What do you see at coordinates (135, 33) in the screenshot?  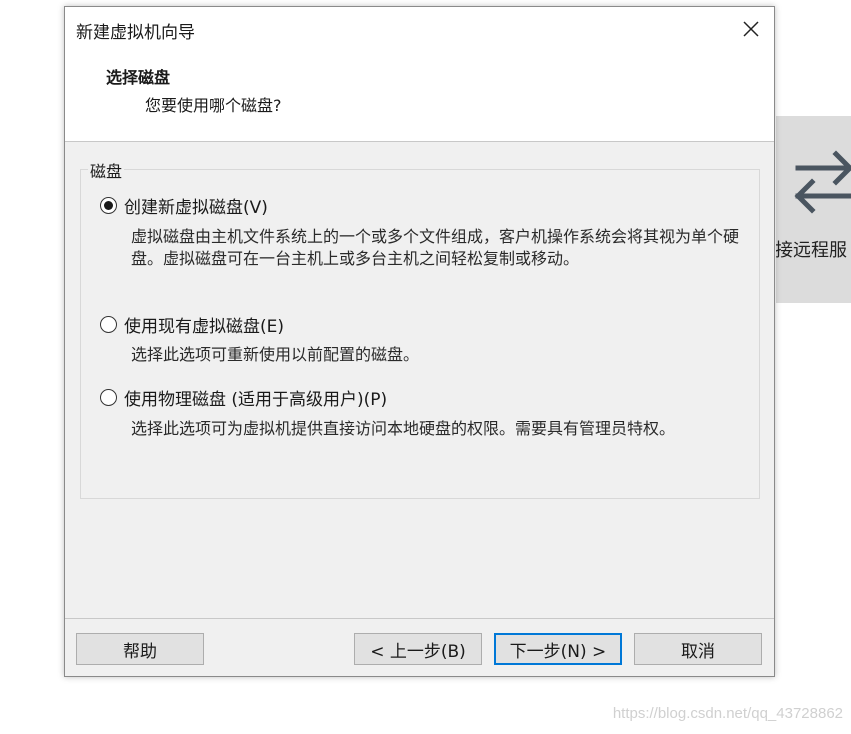 I see `dialog-title: 新建虚拟机向导` at bounding box center [135, 33].